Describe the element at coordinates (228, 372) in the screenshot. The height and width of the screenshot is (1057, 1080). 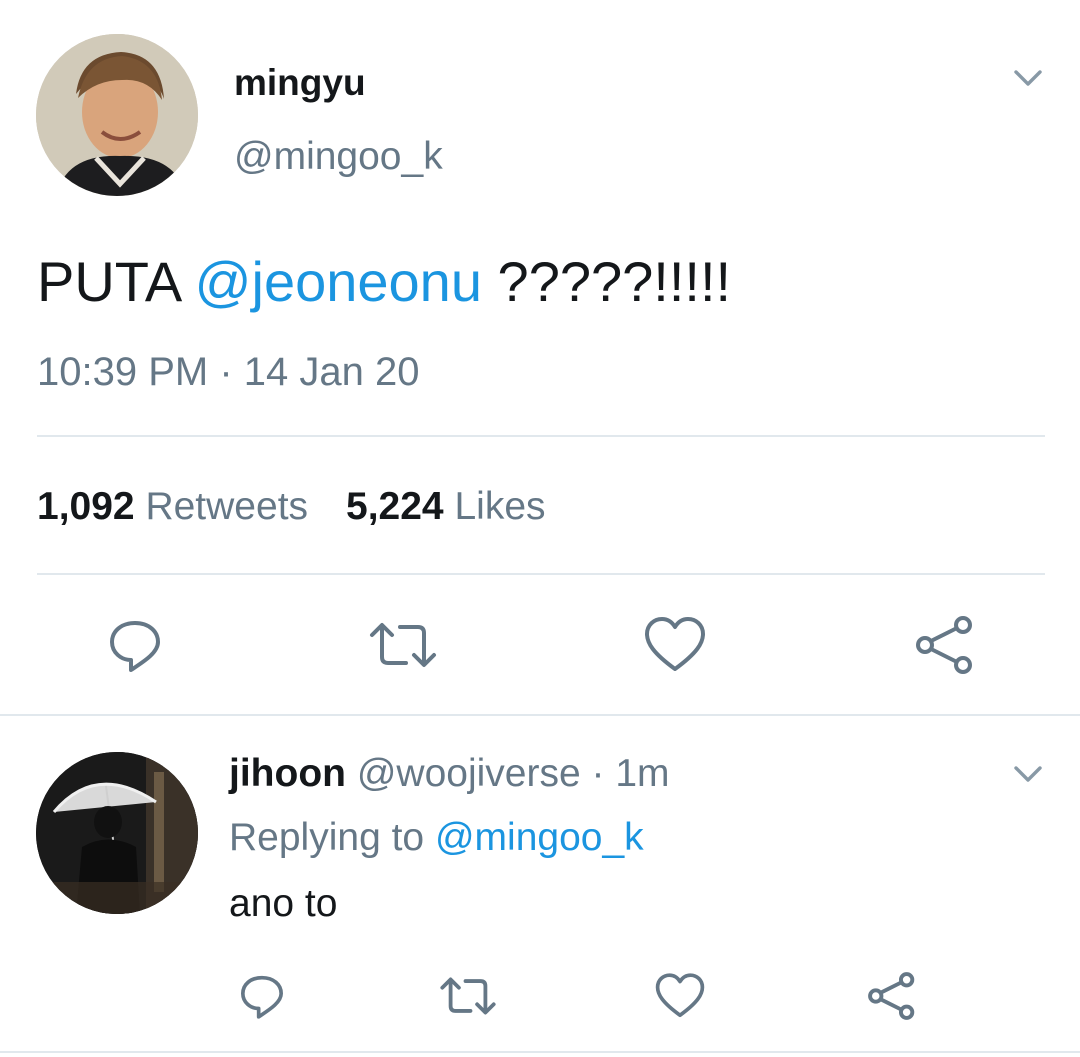
I see `tweet-timestamp: 10:39 PM · 14 Jan 20` at that location.